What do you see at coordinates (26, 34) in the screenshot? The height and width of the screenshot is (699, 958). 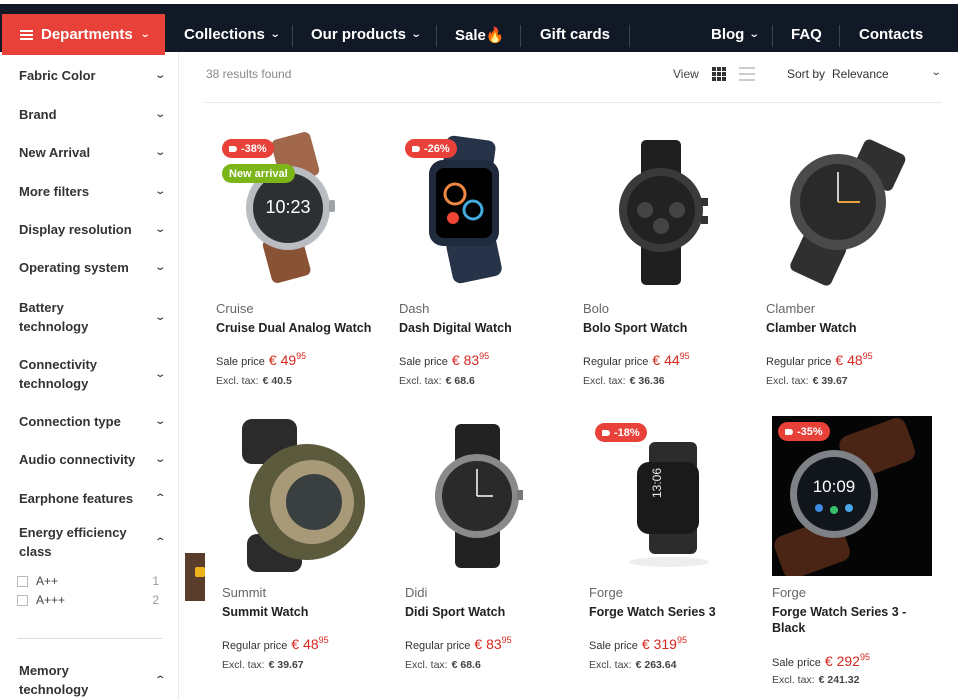 I see `menu-icon` at bounding box center [26, 34].